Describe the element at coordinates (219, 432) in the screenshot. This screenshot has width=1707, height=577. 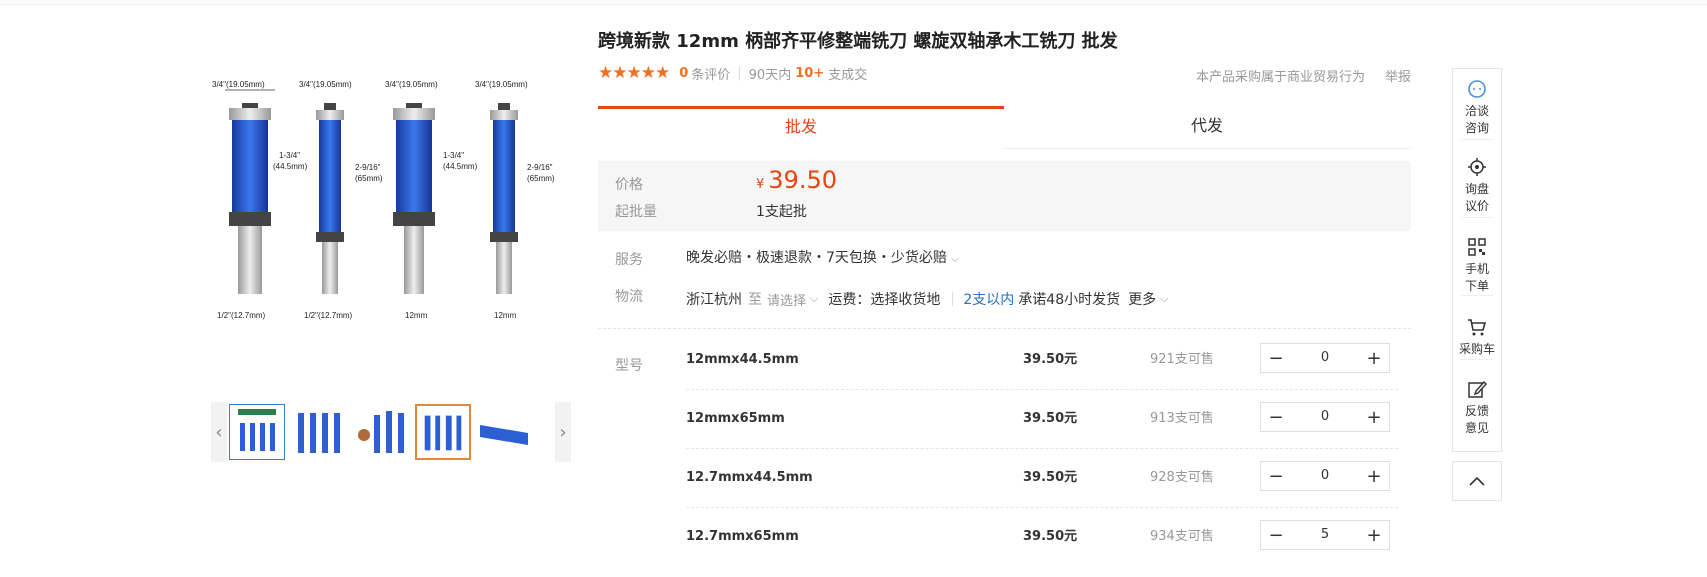
I see `thumb-prev-button: ‹` at that location.